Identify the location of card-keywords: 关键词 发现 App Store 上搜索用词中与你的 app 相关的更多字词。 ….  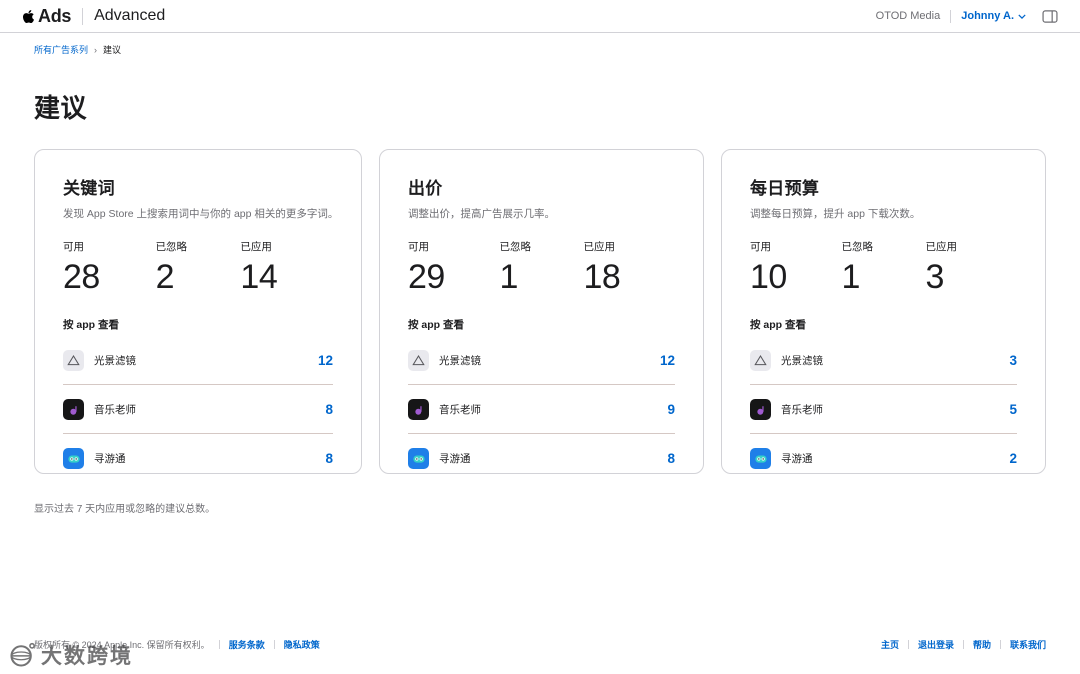
(198, 311).